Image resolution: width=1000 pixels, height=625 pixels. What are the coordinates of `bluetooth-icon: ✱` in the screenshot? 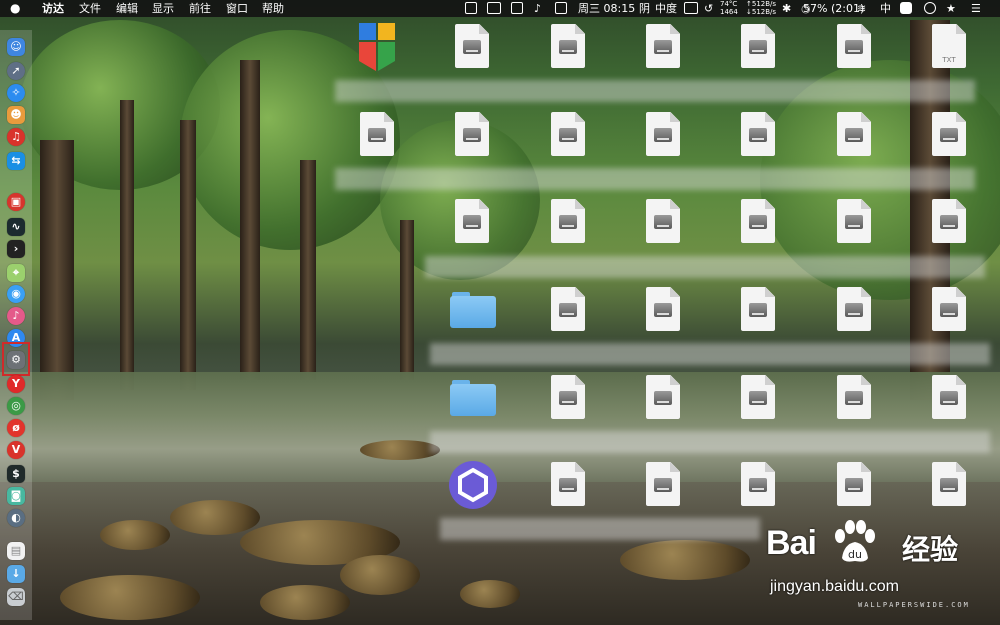 It's located at (786, 8).